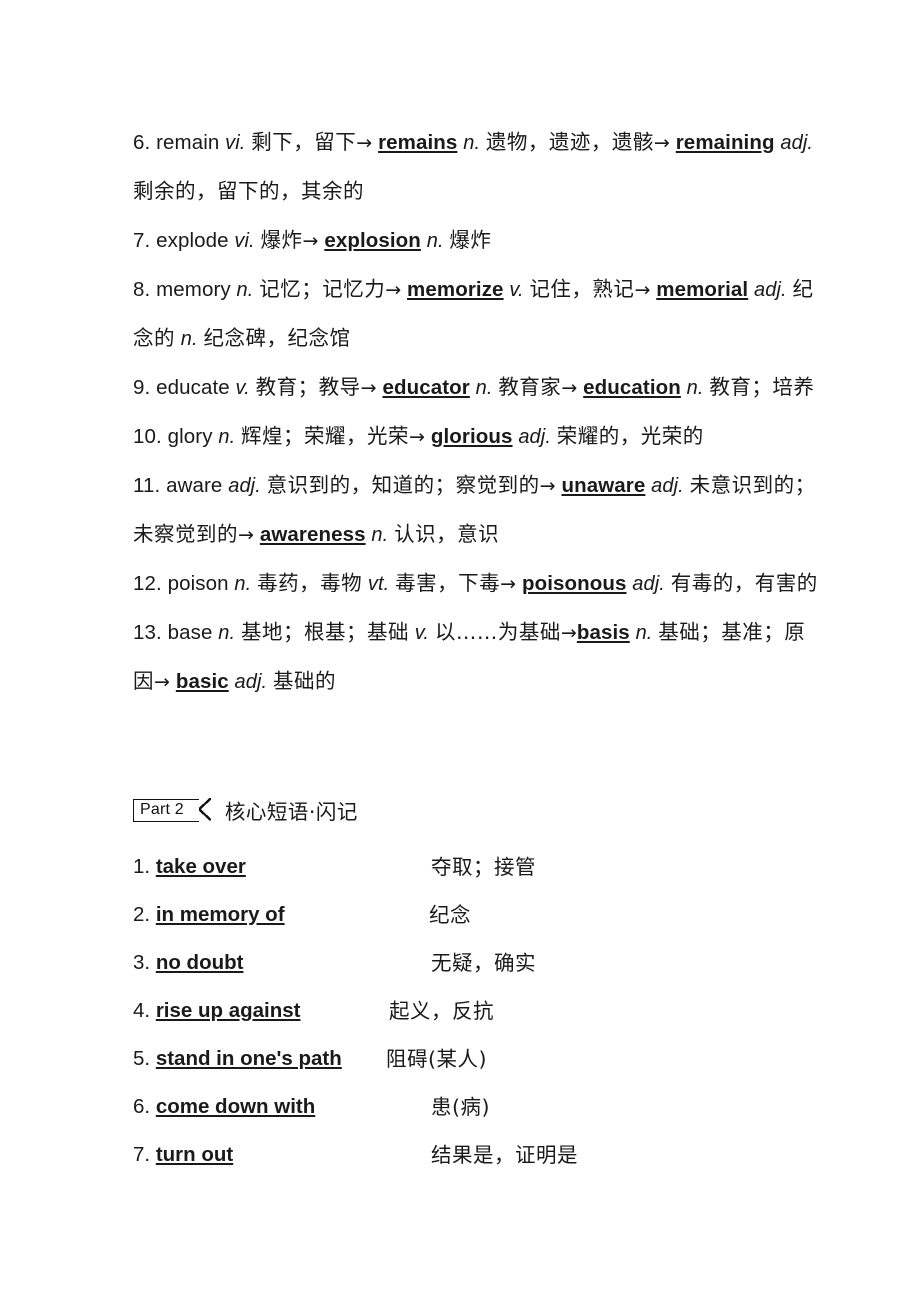 The image size is (920, 1302). I want to click on phrase-chinese: 无疑，确实, so click(483, 963).